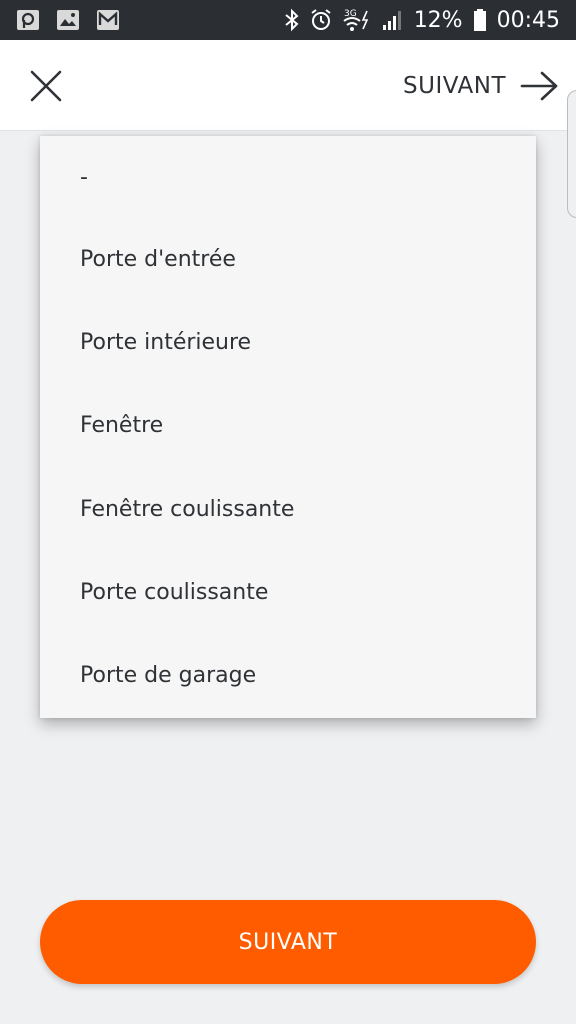  I want to click on parking-app-icon, so click(28, 20).